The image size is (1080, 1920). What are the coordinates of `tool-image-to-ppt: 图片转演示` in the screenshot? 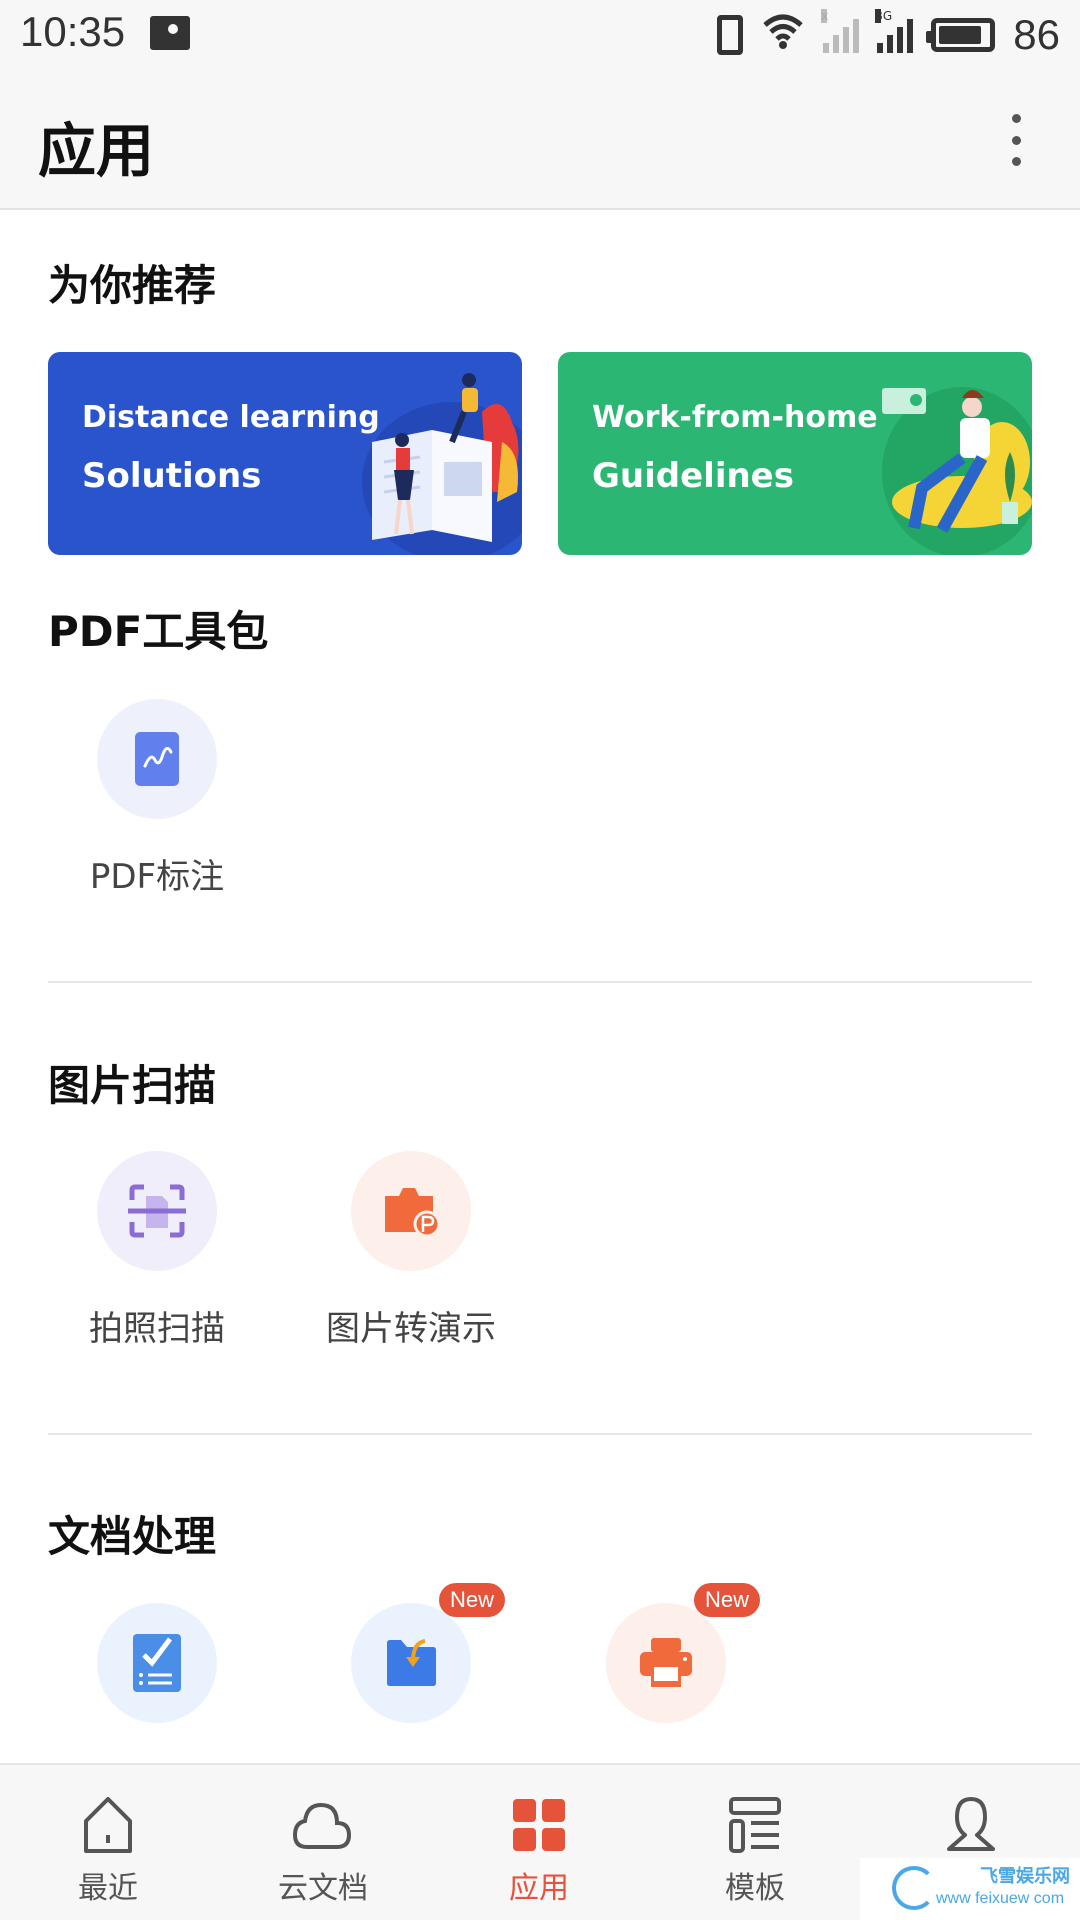 It's located at (411, 1251).